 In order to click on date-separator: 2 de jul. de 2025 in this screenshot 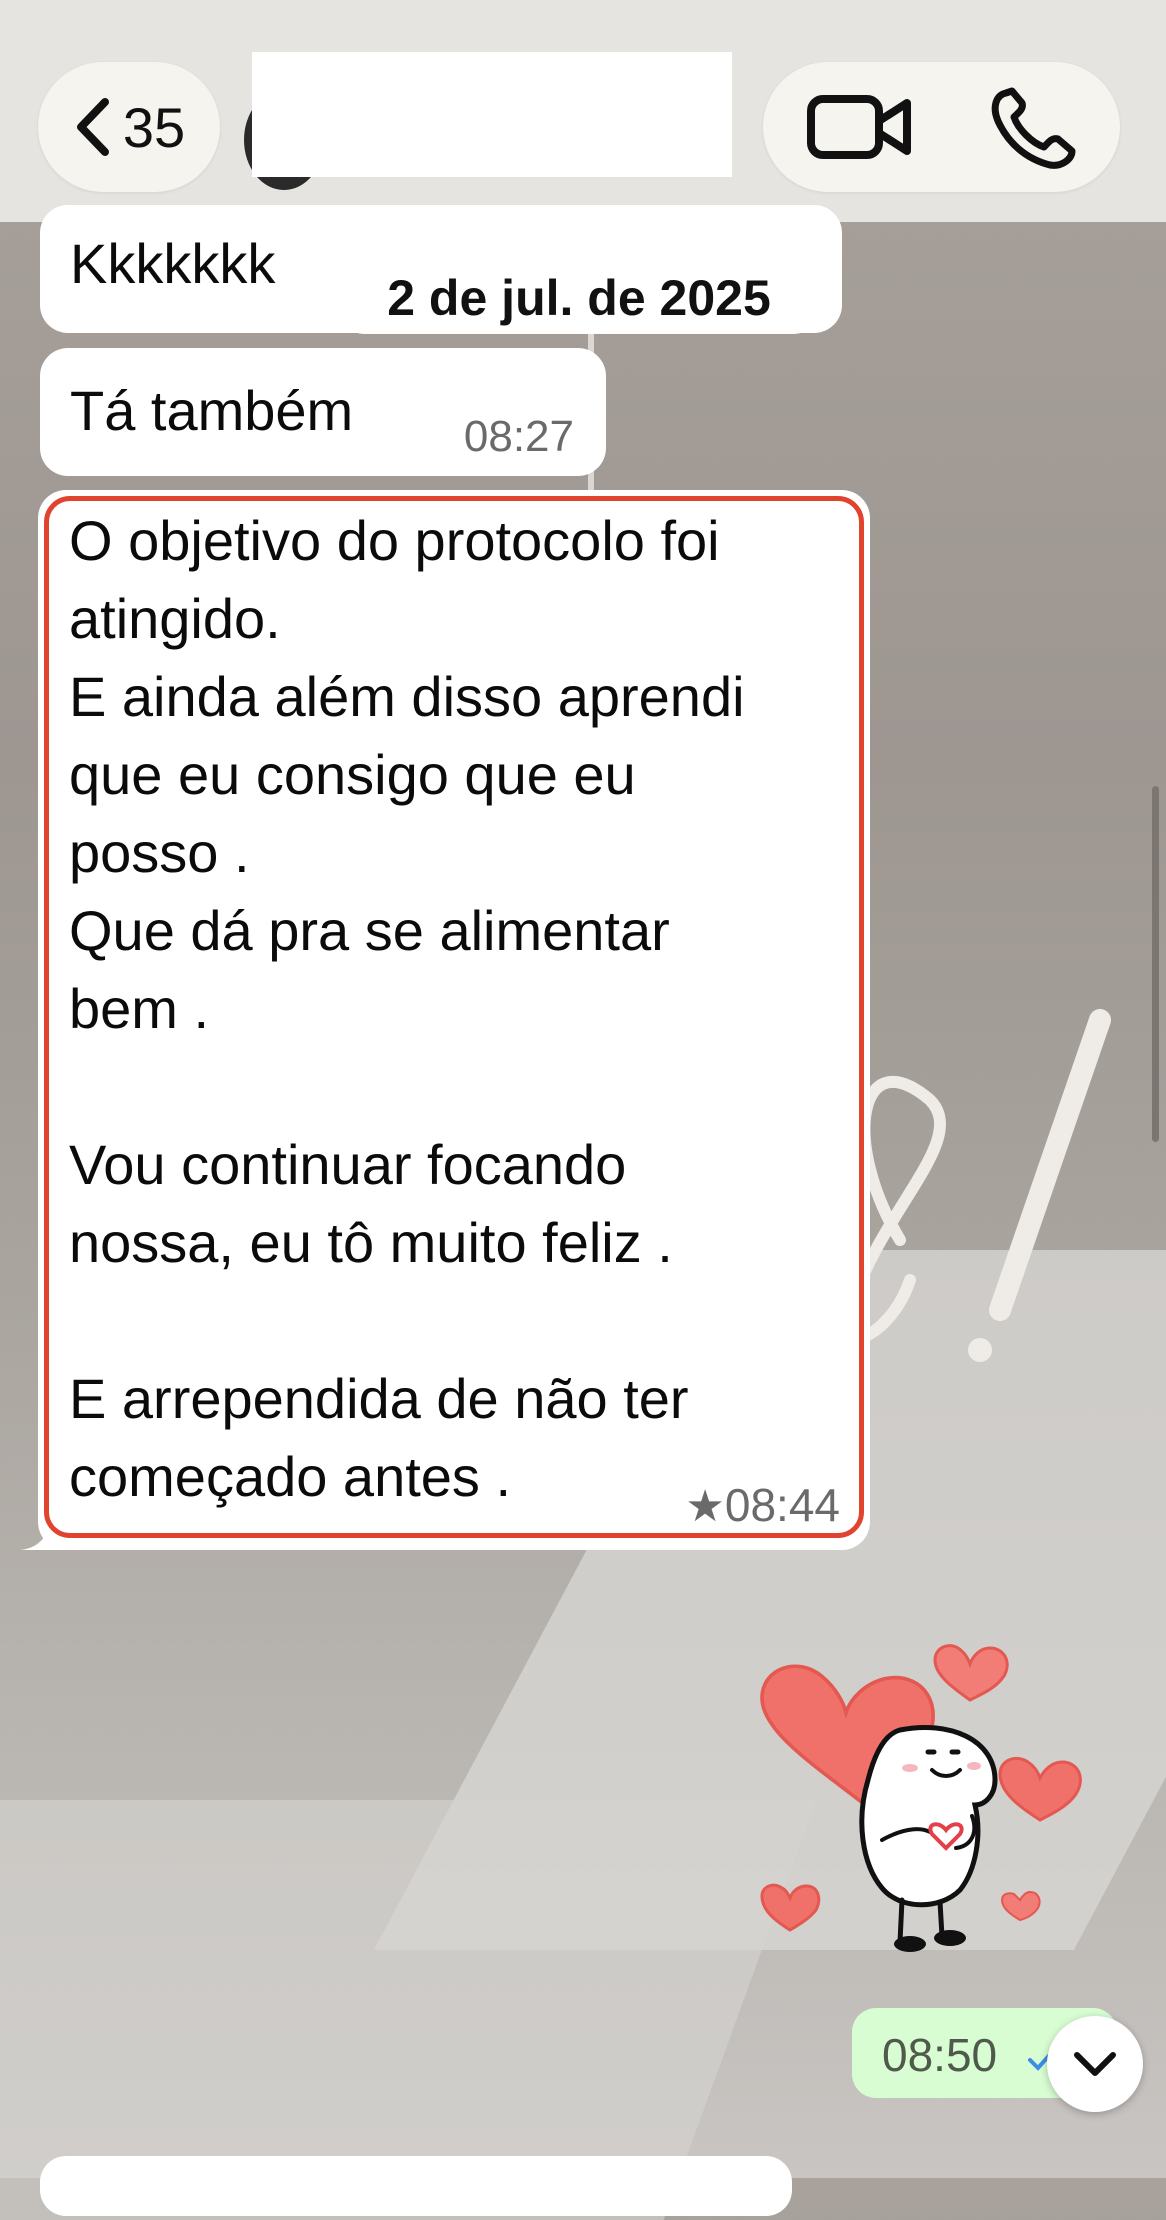, I will do `click(579, 298)`.